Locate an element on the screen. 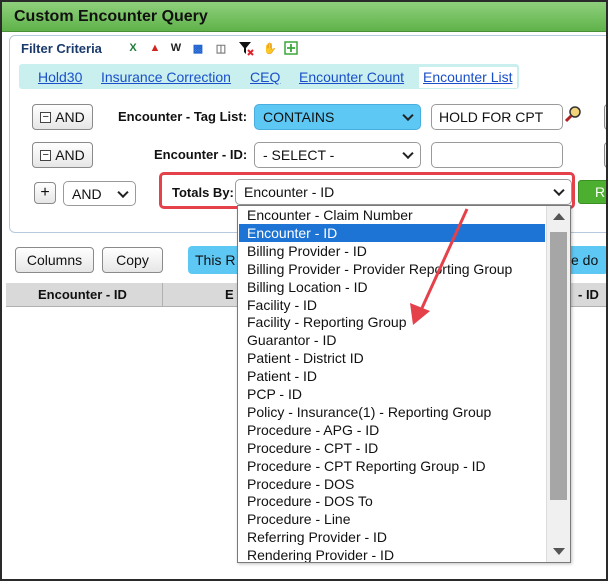 This screenshot has height=581, width=608. dropdown-option: Billing Provider - ID is located at coordinates (392, 251).